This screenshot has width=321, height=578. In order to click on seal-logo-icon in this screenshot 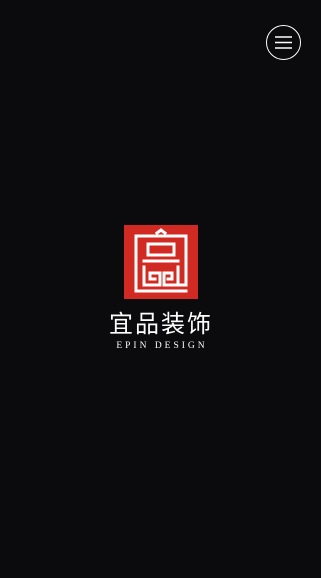, I will do `click(160, 262)`.